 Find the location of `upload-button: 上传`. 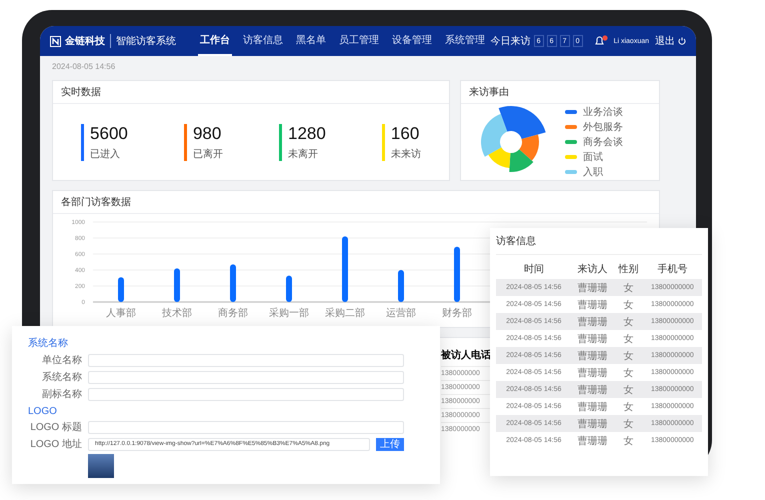

upload-button: 上传 is located at coordinates (390, 444).